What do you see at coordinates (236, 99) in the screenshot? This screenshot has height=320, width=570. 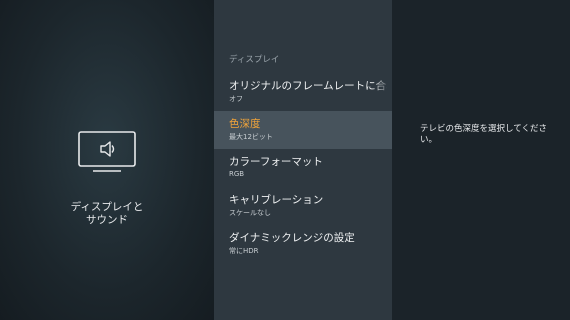 I see `menu-item-value: オフ` at bounding box center [236, 99].